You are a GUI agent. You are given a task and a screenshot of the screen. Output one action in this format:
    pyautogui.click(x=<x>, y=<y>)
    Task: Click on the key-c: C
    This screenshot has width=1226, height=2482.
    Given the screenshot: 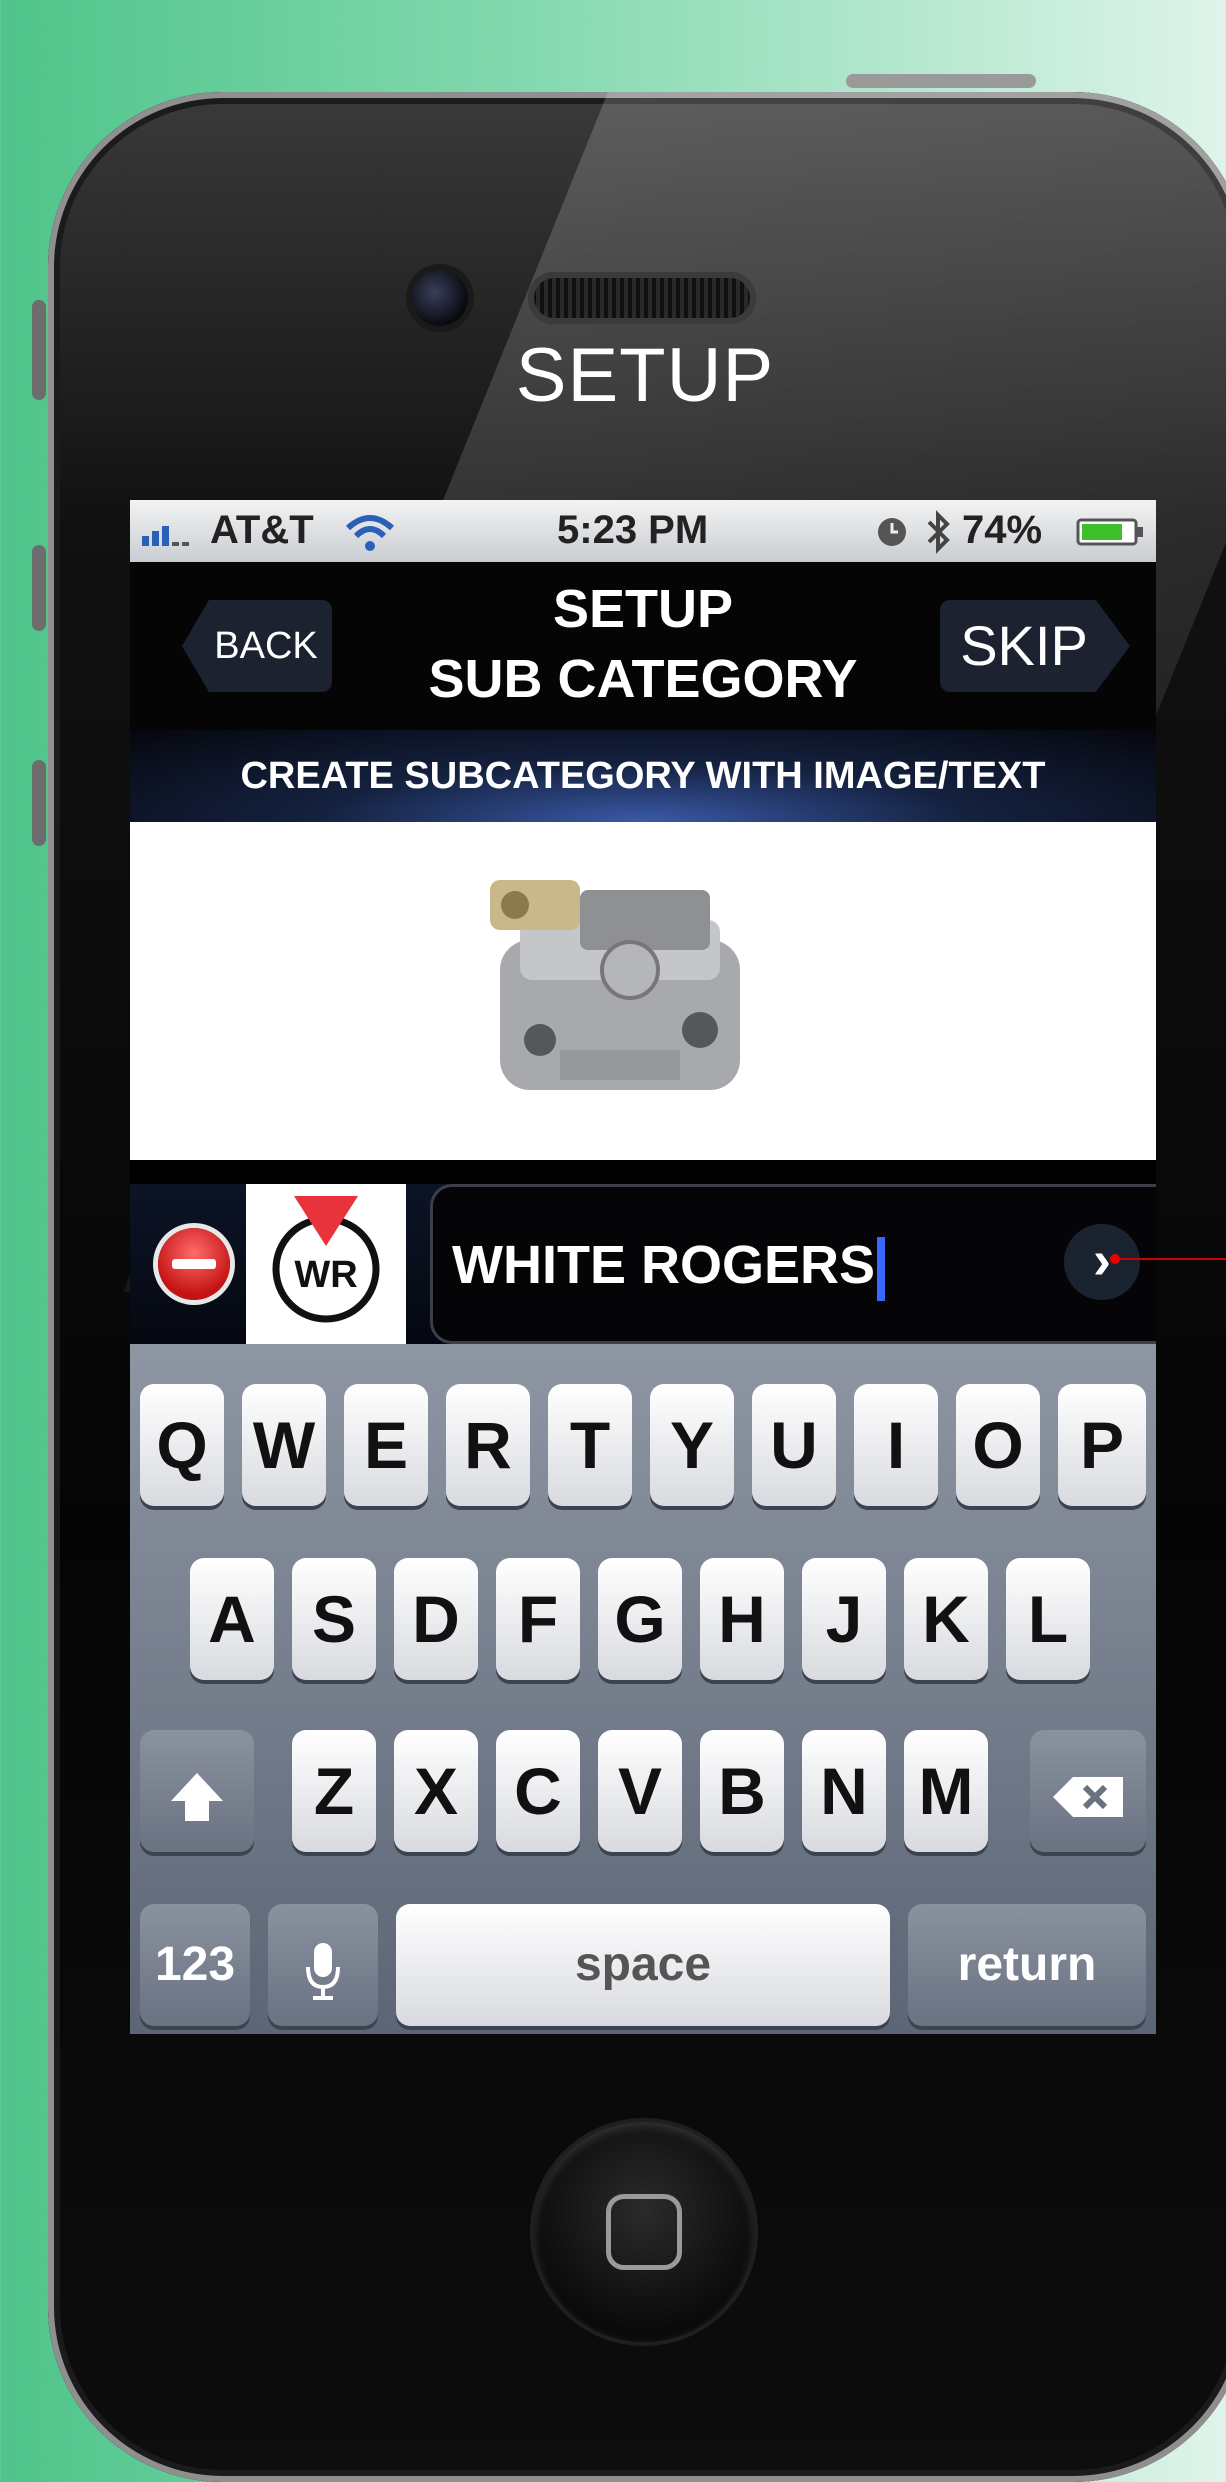 What is the action you would take?
    pyautogui.click(x=538, y=1791)
    